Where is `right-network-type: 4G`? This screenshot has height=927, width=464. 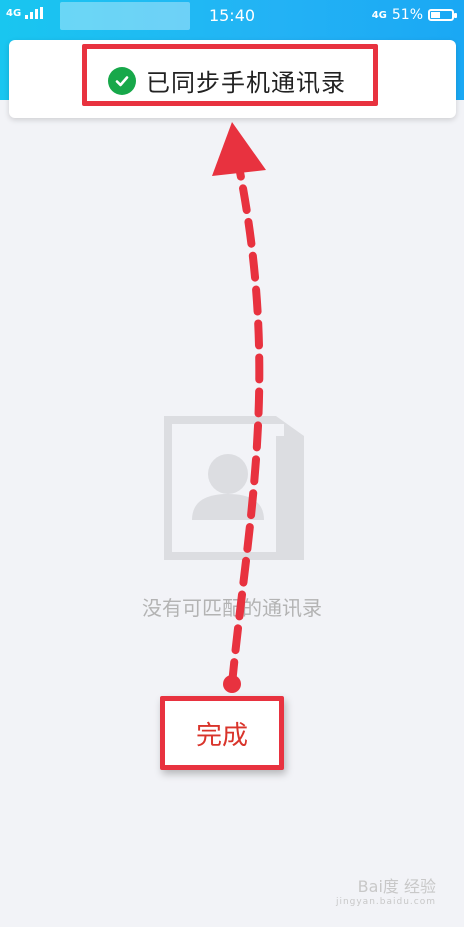 right-network-type: 4G is located at coordinates (379, 15).